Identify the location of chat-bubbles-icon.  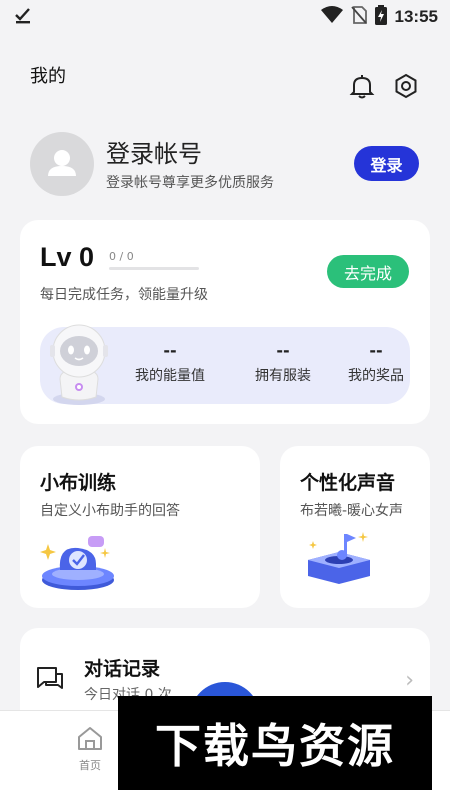
(50, 679).